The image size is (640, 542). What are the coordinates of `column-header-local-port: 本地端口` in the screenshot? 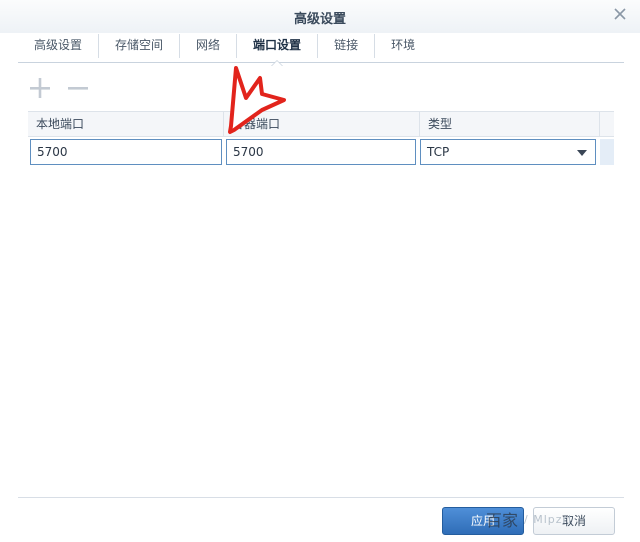 It's located at (126, 124).